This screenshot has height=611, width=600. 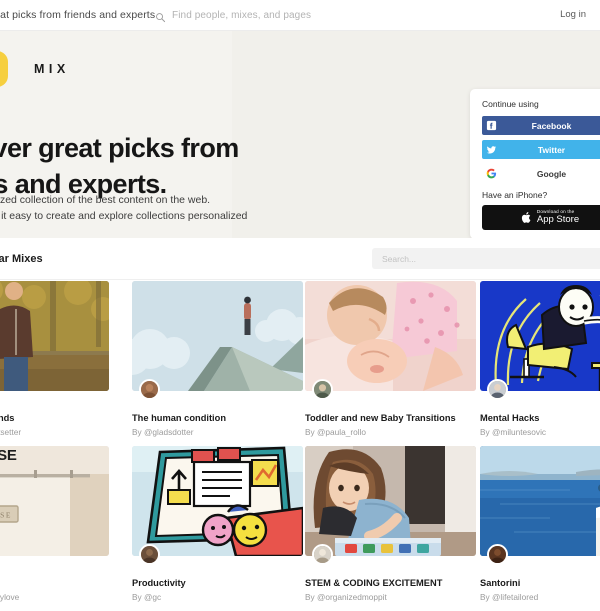 I want to click on facebook-button-label: Facebook, so click(x=551, y=125).